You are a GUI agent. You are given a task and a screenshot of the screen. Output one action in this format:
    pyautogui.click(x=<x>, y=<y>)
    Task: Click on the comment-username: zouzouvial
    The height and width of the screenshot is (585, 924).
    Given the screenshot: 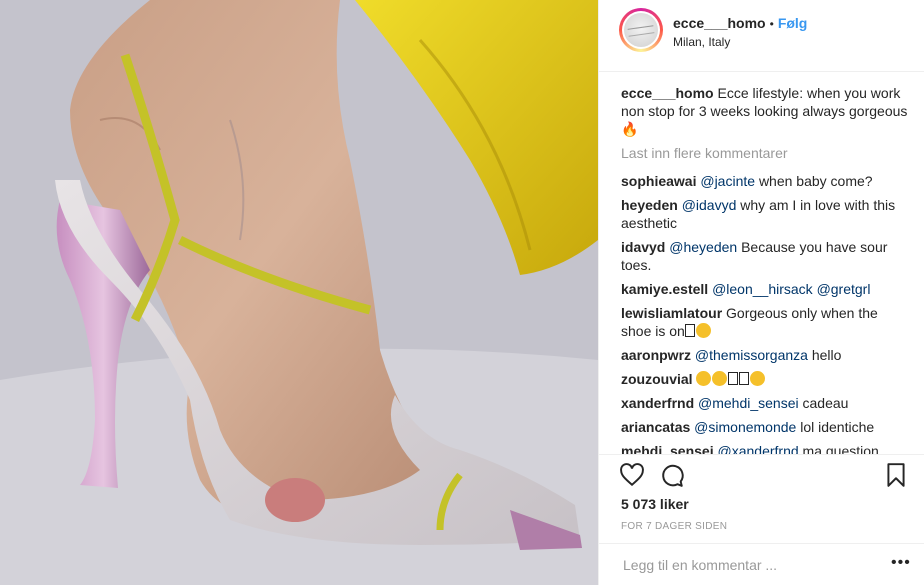 What is the action you would take?
    pyautogui.click(x=657, y=379)
    